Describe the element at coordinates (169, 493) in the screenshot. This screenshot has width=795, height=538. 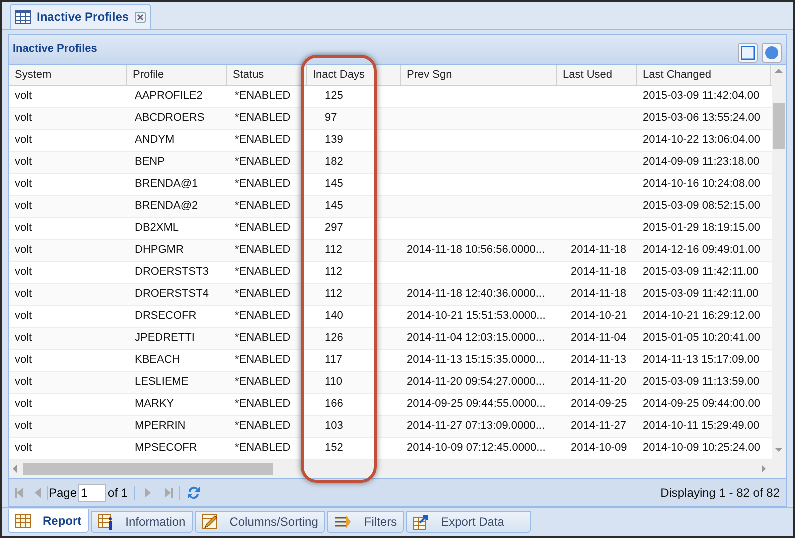
I see `last-page-icon` at that location.